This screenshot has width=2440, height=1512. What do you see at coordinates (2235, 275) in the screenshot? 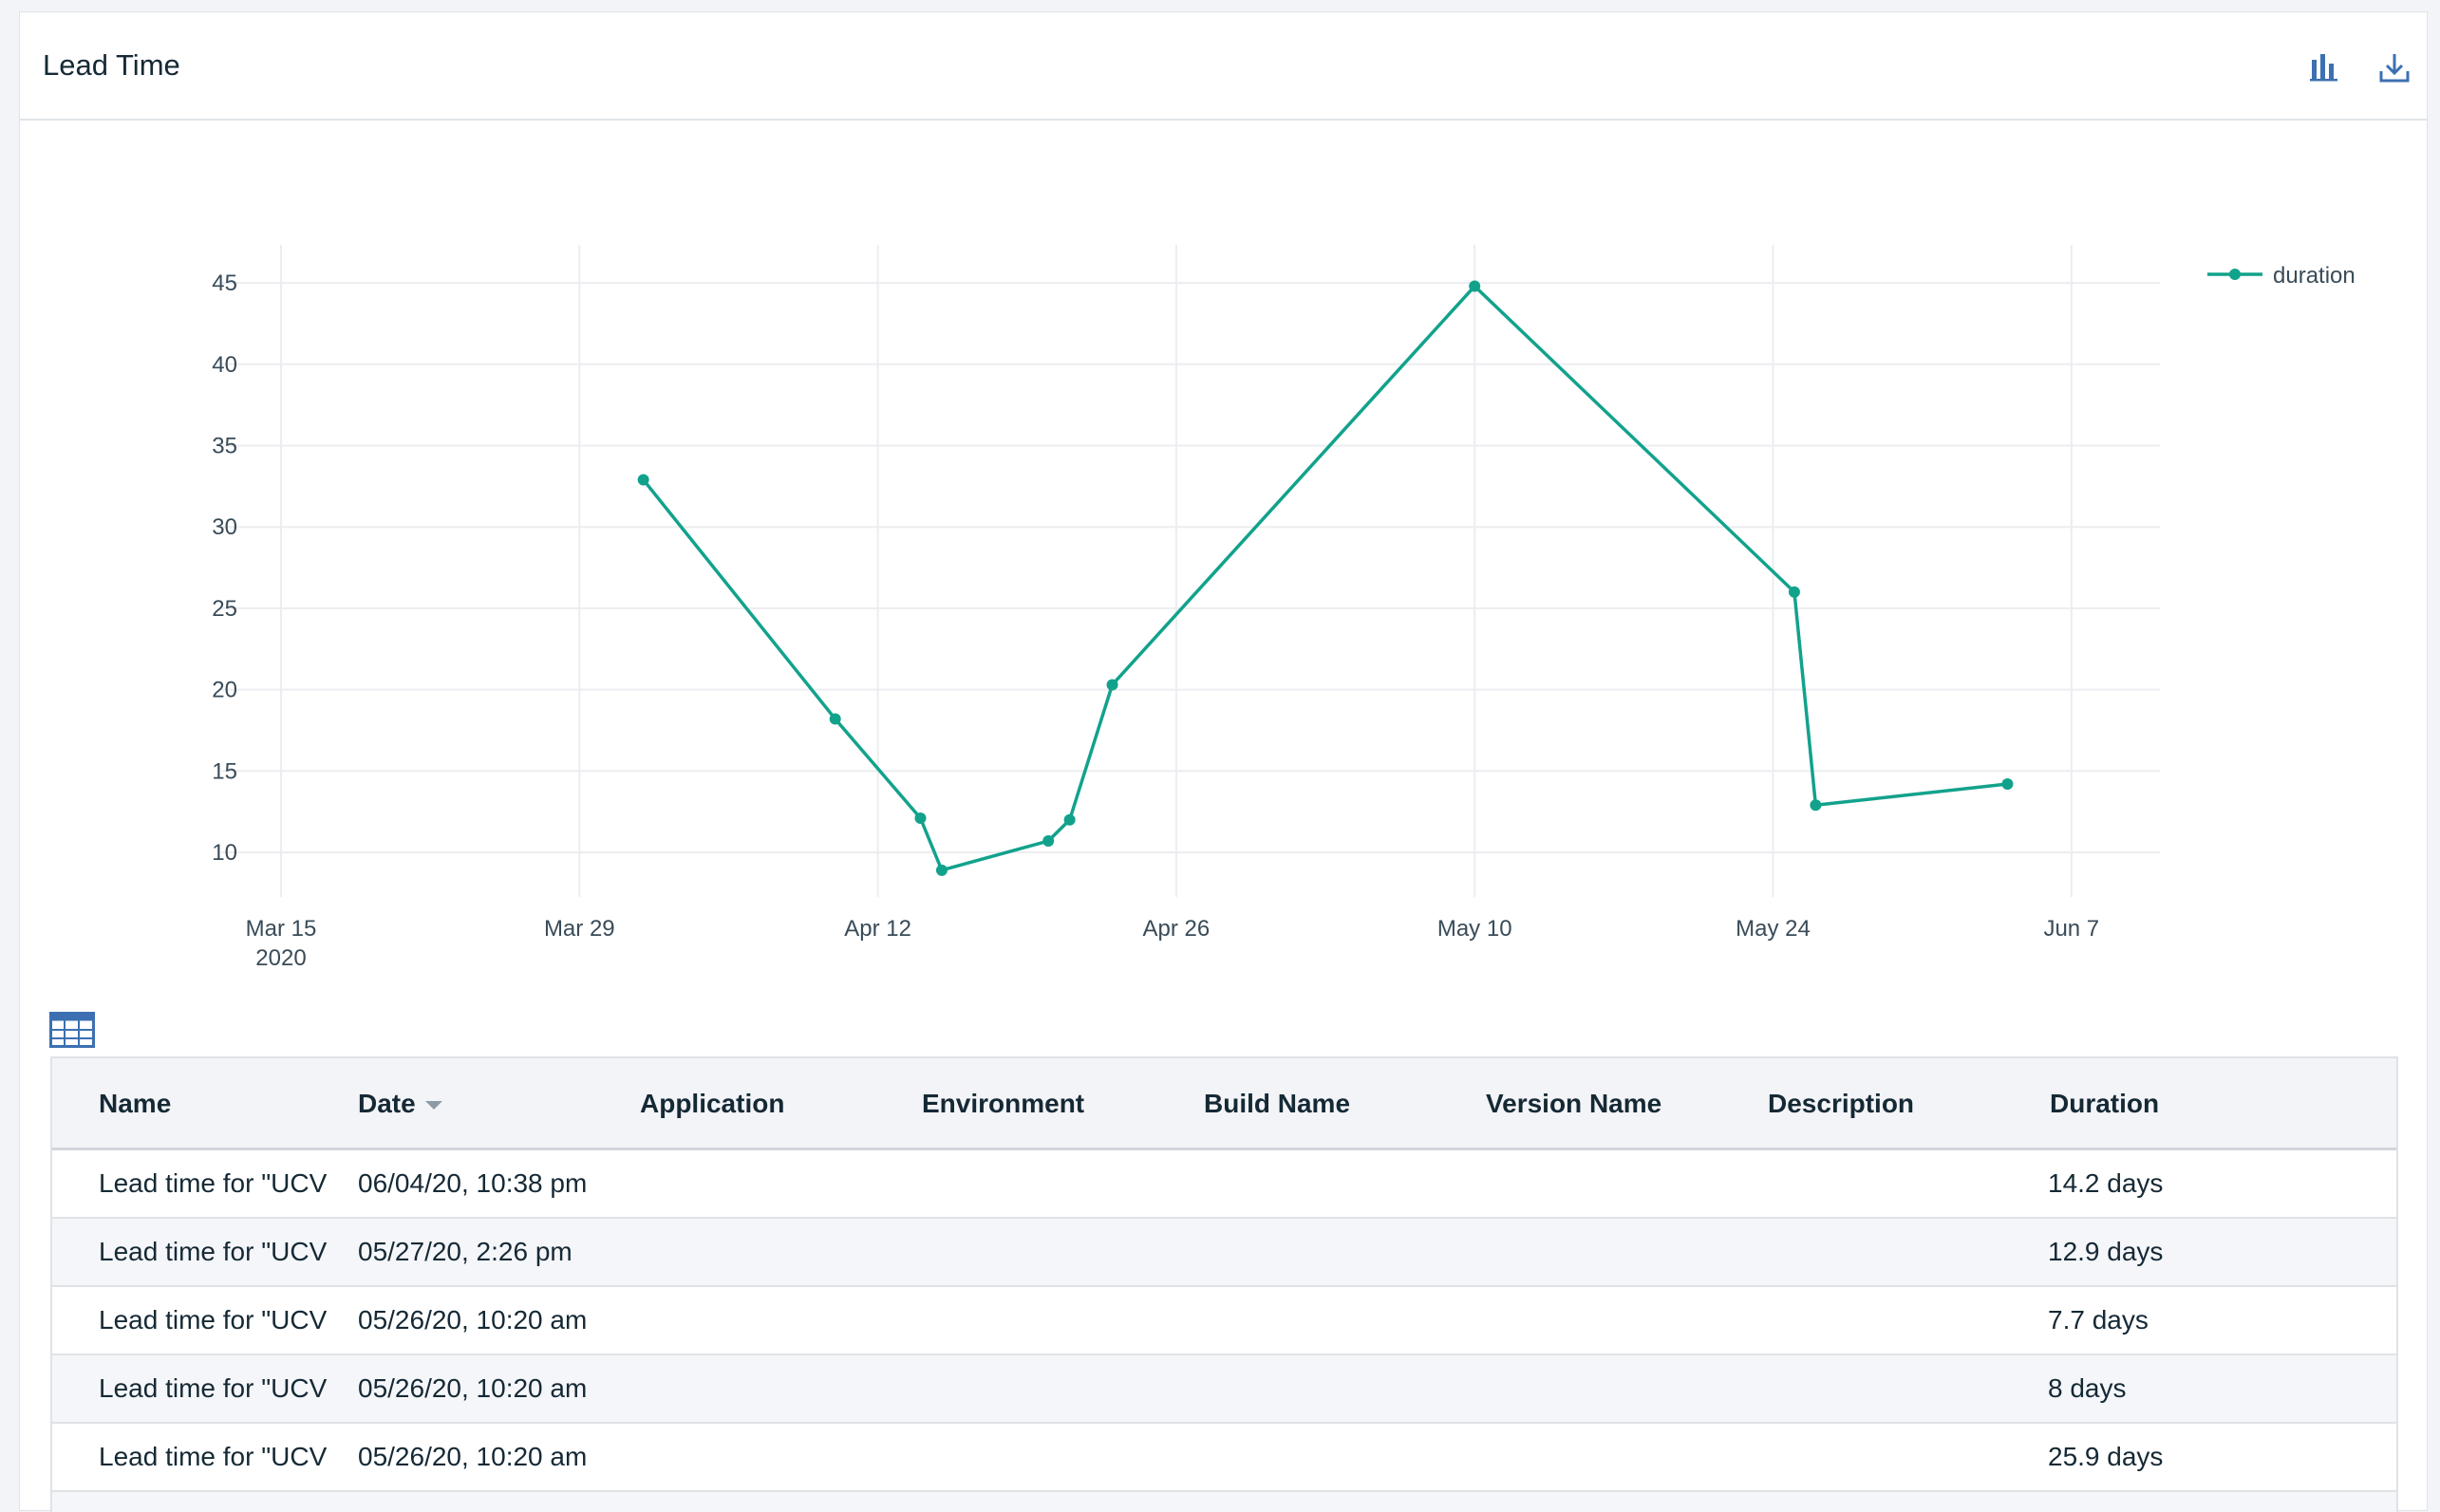
I see `legend-swatch-marker` at bounding box center [2235, 275].